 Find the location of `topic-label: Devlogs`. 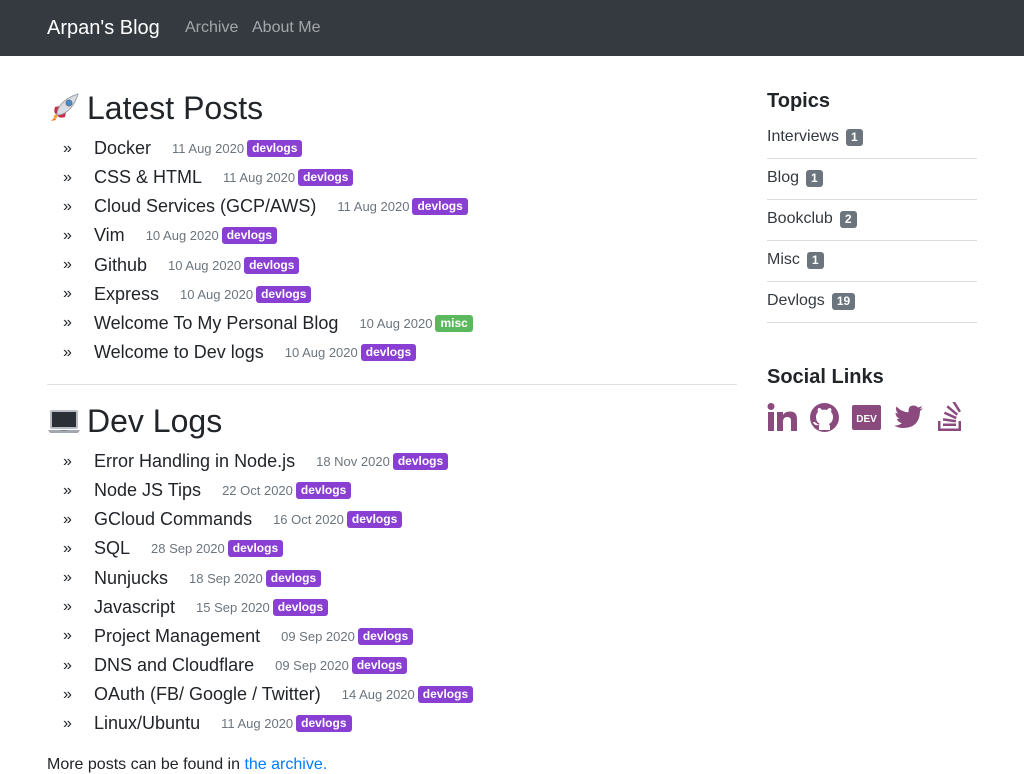

topic-label: Devlogs is located at coordinates (796, 300).